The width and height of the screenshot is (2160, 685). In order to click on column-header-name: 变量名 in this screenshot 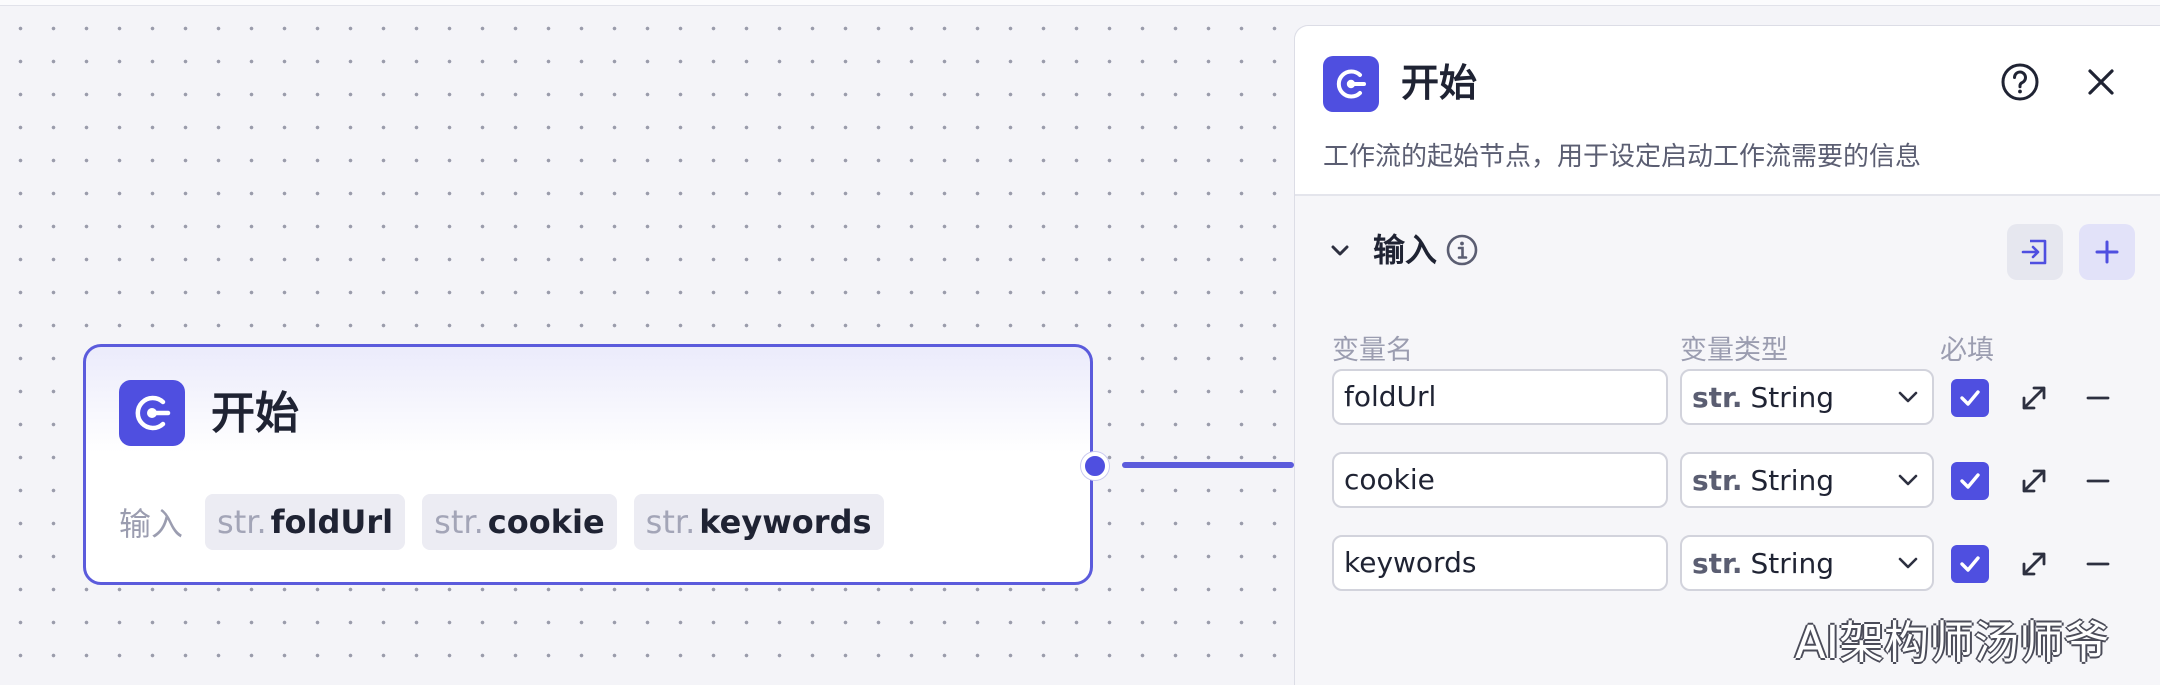, I will do `click(1372, 350)`.